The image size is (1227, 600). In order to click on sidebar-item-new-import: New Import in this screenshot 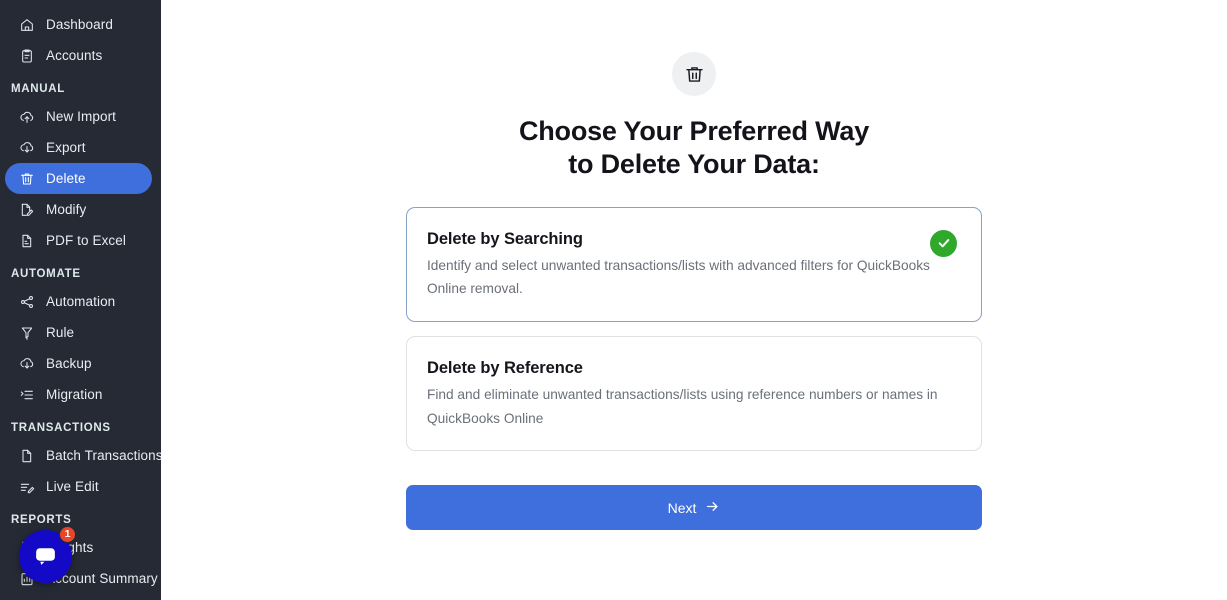, I will do `click(78, 116)`.